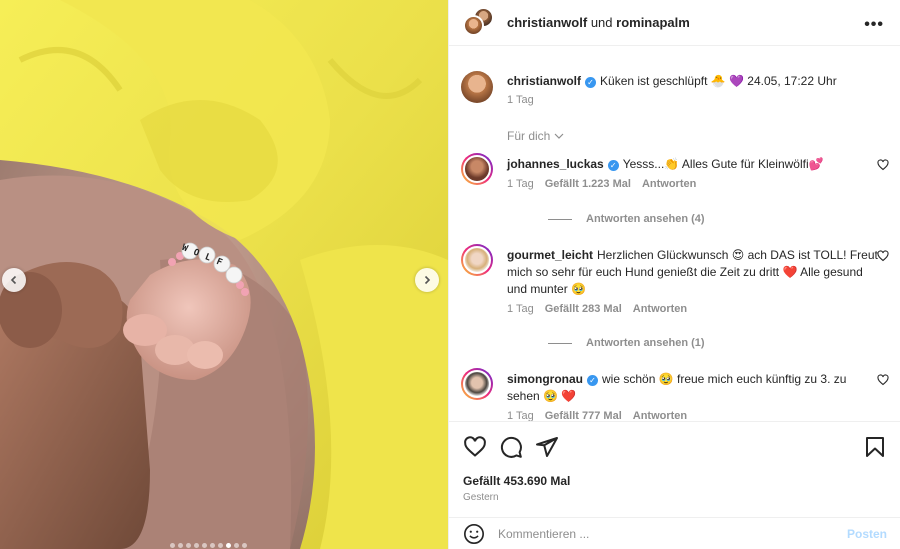  I want to click on chevron-left-icon, so click(13, 280).